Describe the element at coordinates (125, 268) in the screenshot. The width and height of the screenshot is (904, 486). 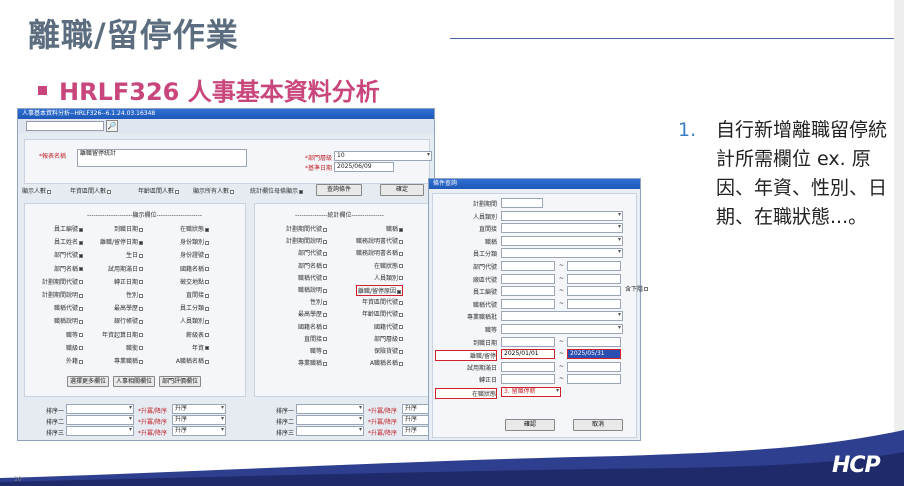
I see `display-field-checkbox: 試用期滿日` at that location.